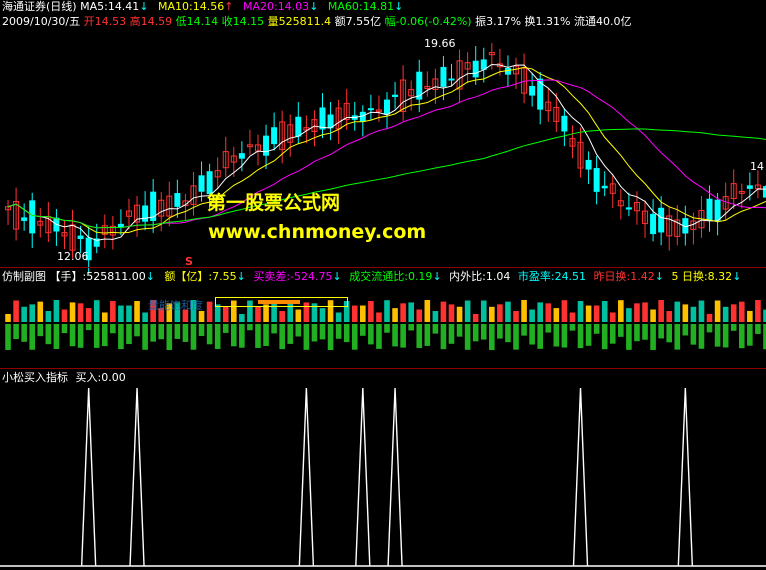  I want to click on pe-ratio: 市盈率:24.51, so click(552, 276).